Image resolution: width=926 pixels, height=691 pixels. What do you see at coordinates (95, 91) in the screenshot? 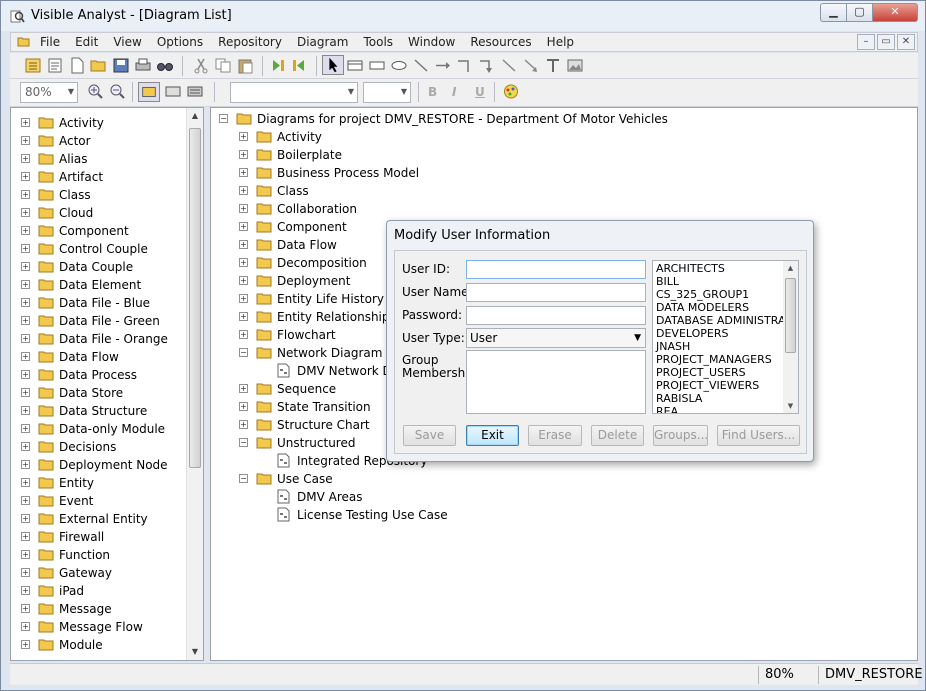
I see `zoom-in-icon` at bounding box center [95, 91].